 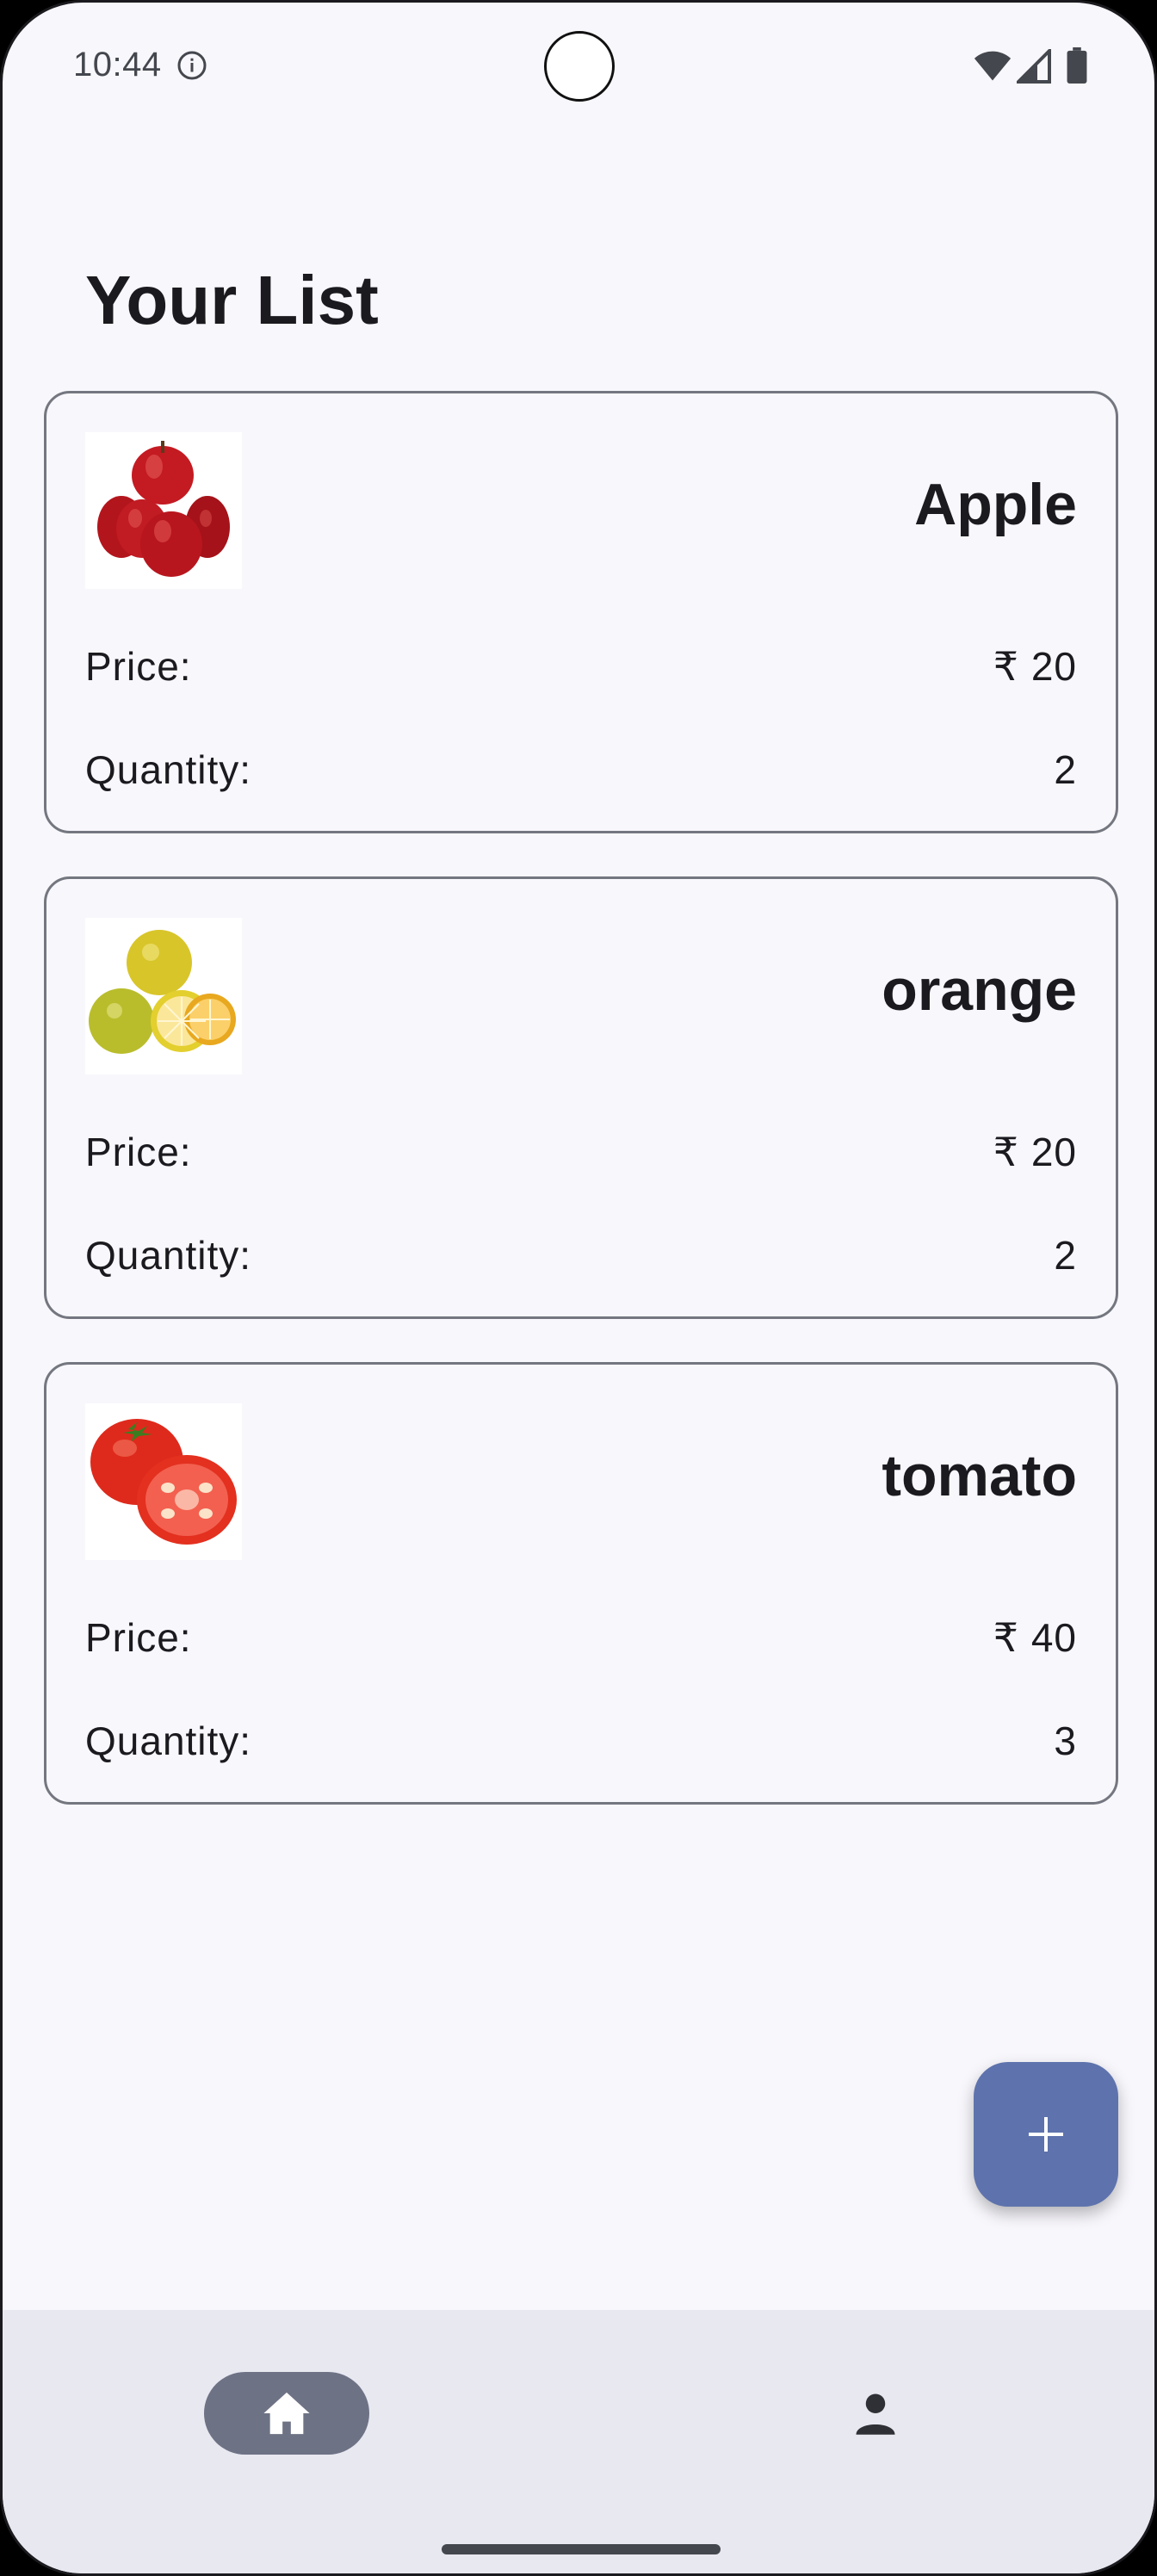 I want to click on orange-image, so click(x=163, y=996).